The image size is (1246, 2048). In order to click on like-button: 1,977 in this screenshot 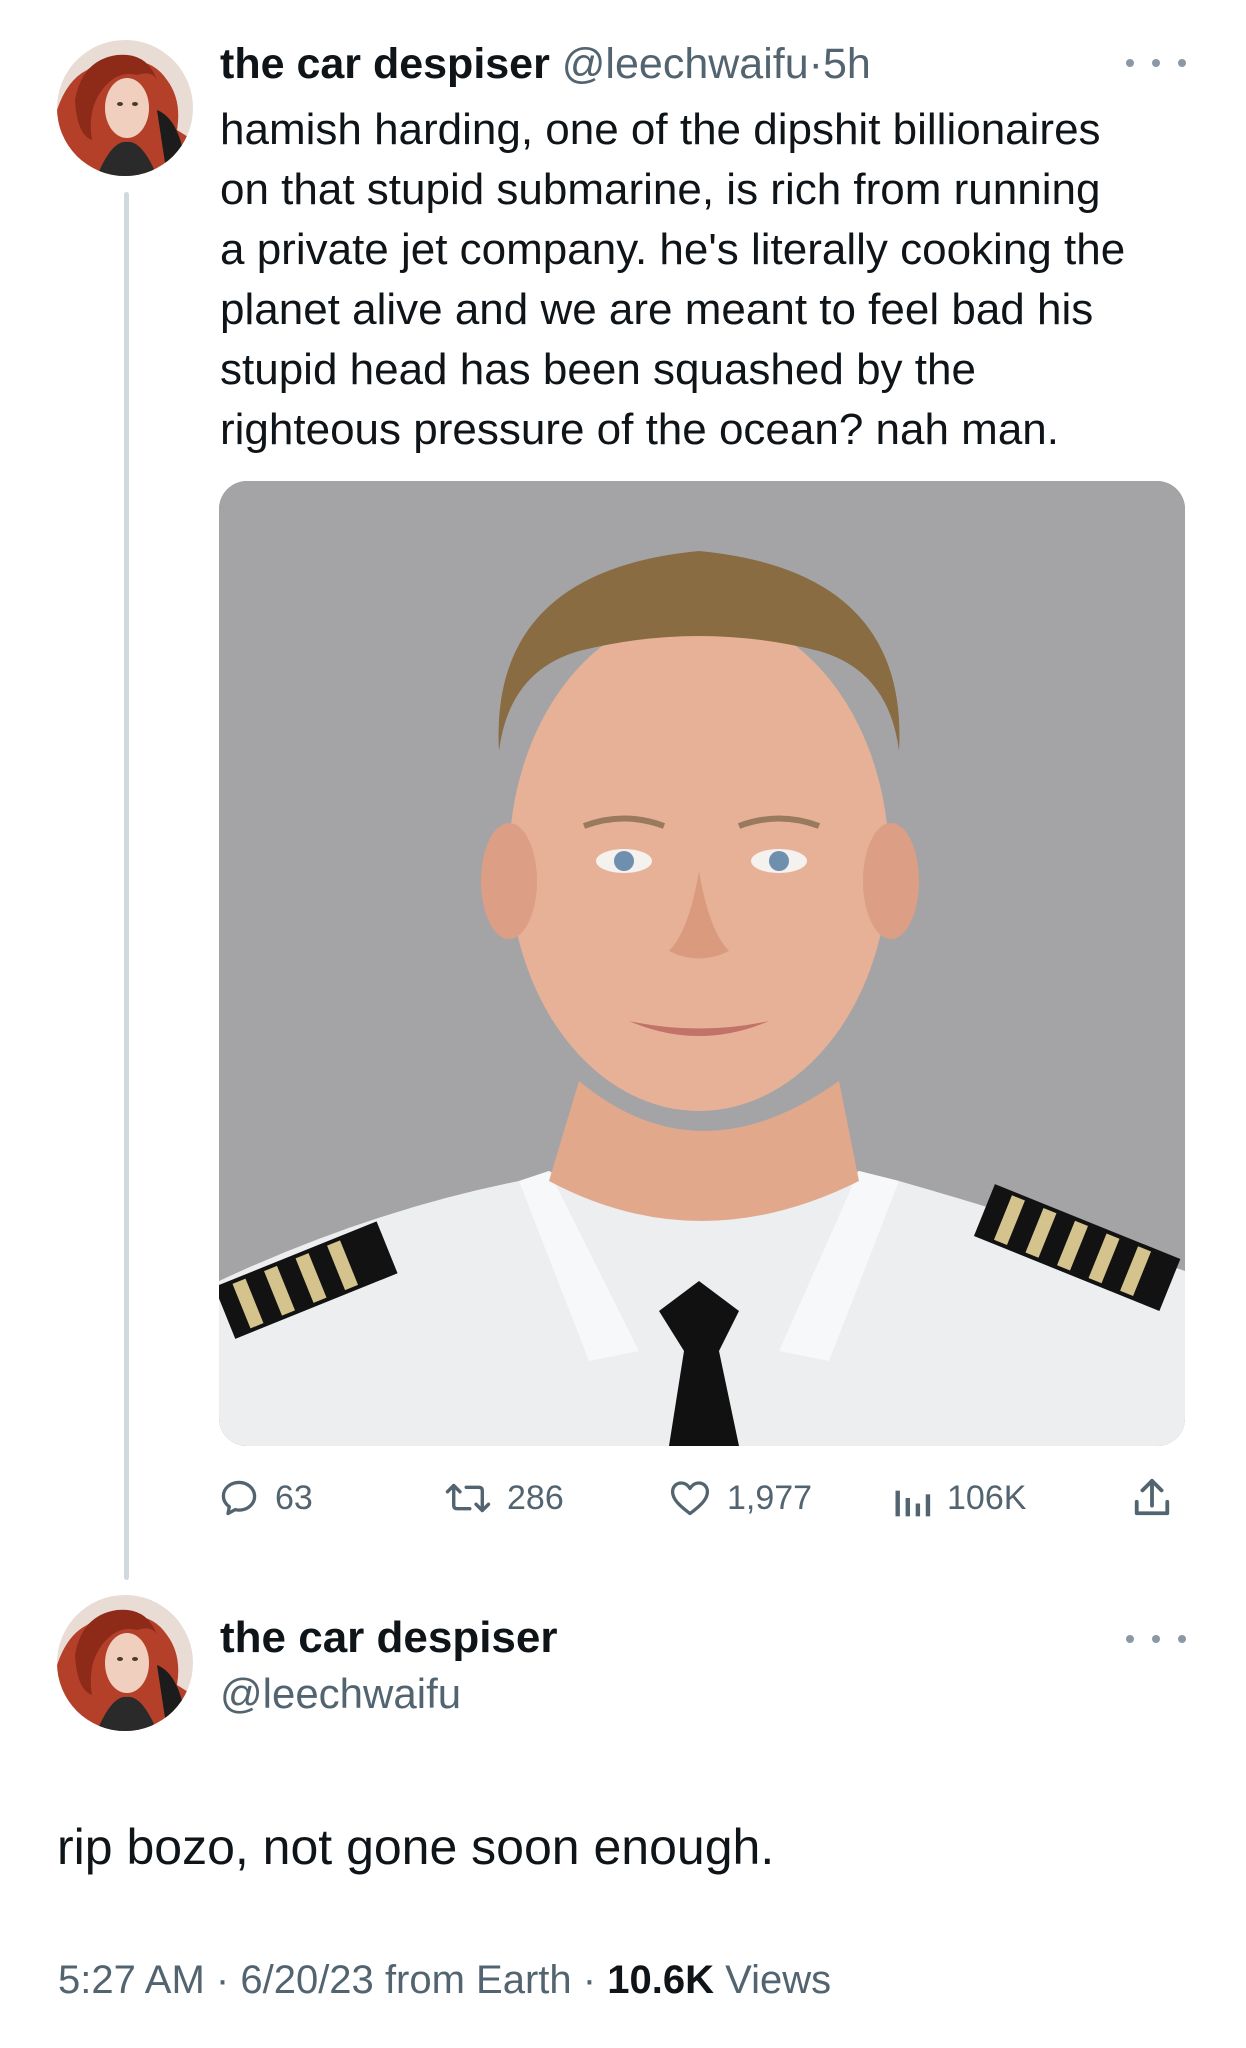, I will do `click(739, 1498)`.